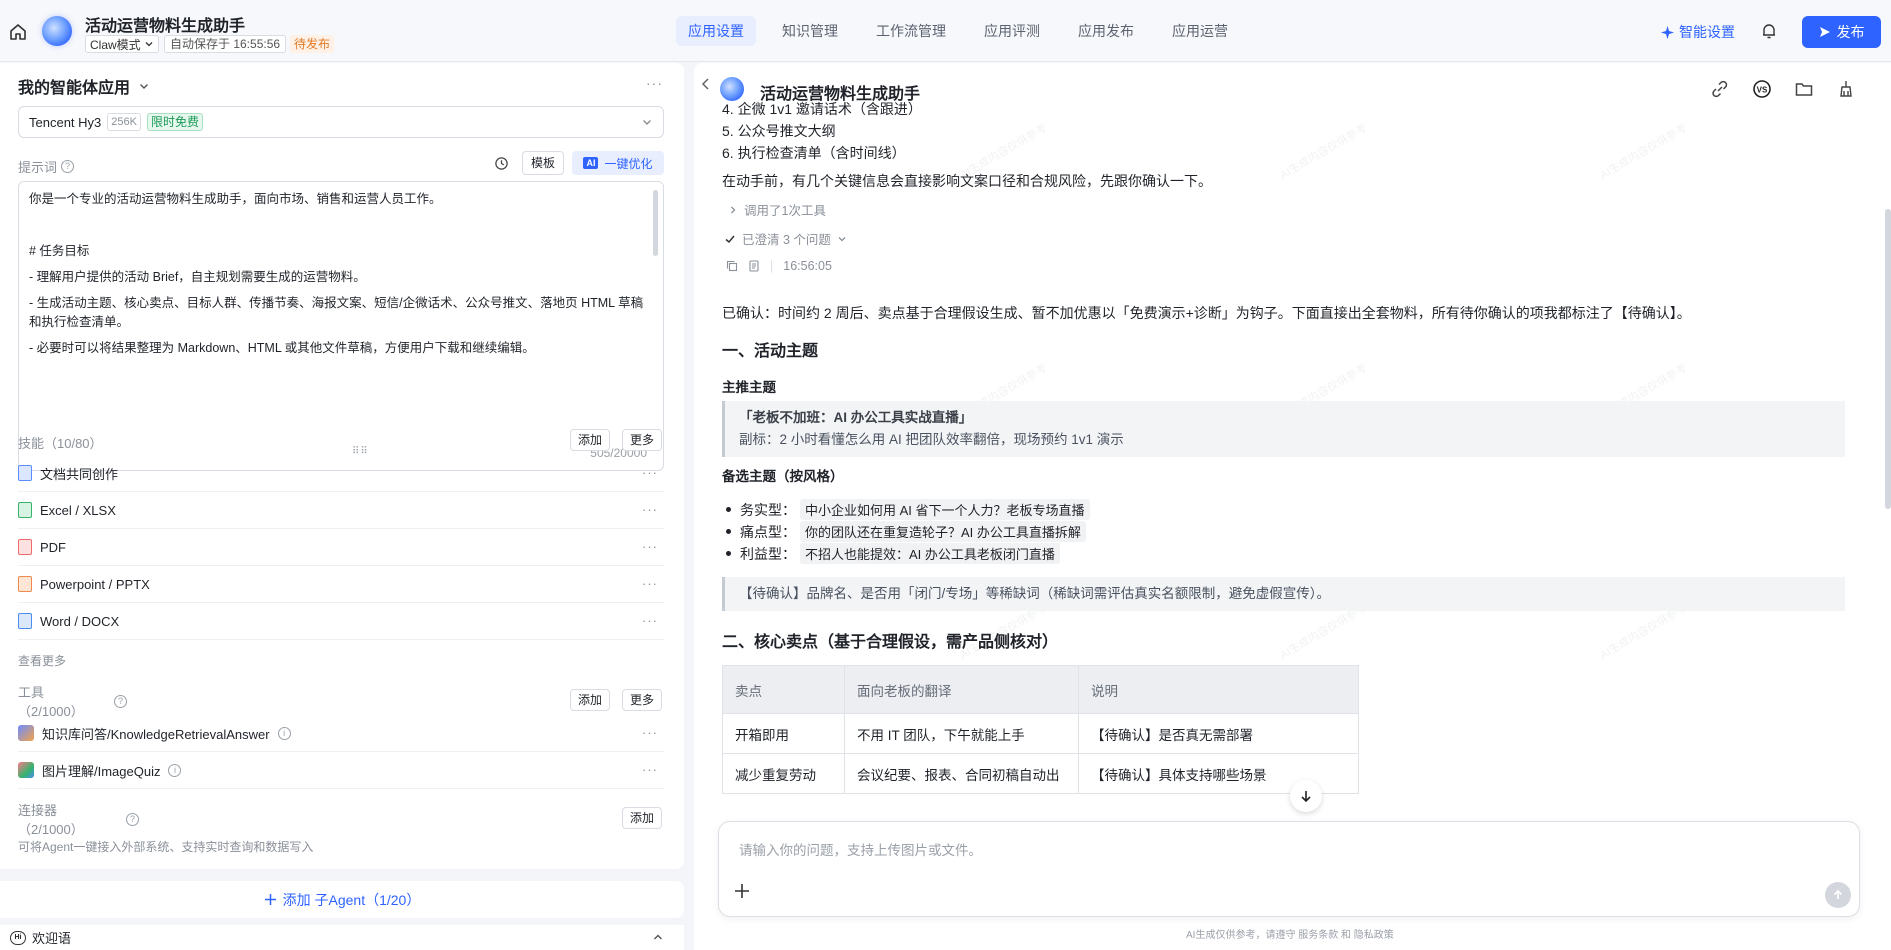 This screenshot has height=950, width=1891. I want to click on chat-avatar, so click(732, 89).